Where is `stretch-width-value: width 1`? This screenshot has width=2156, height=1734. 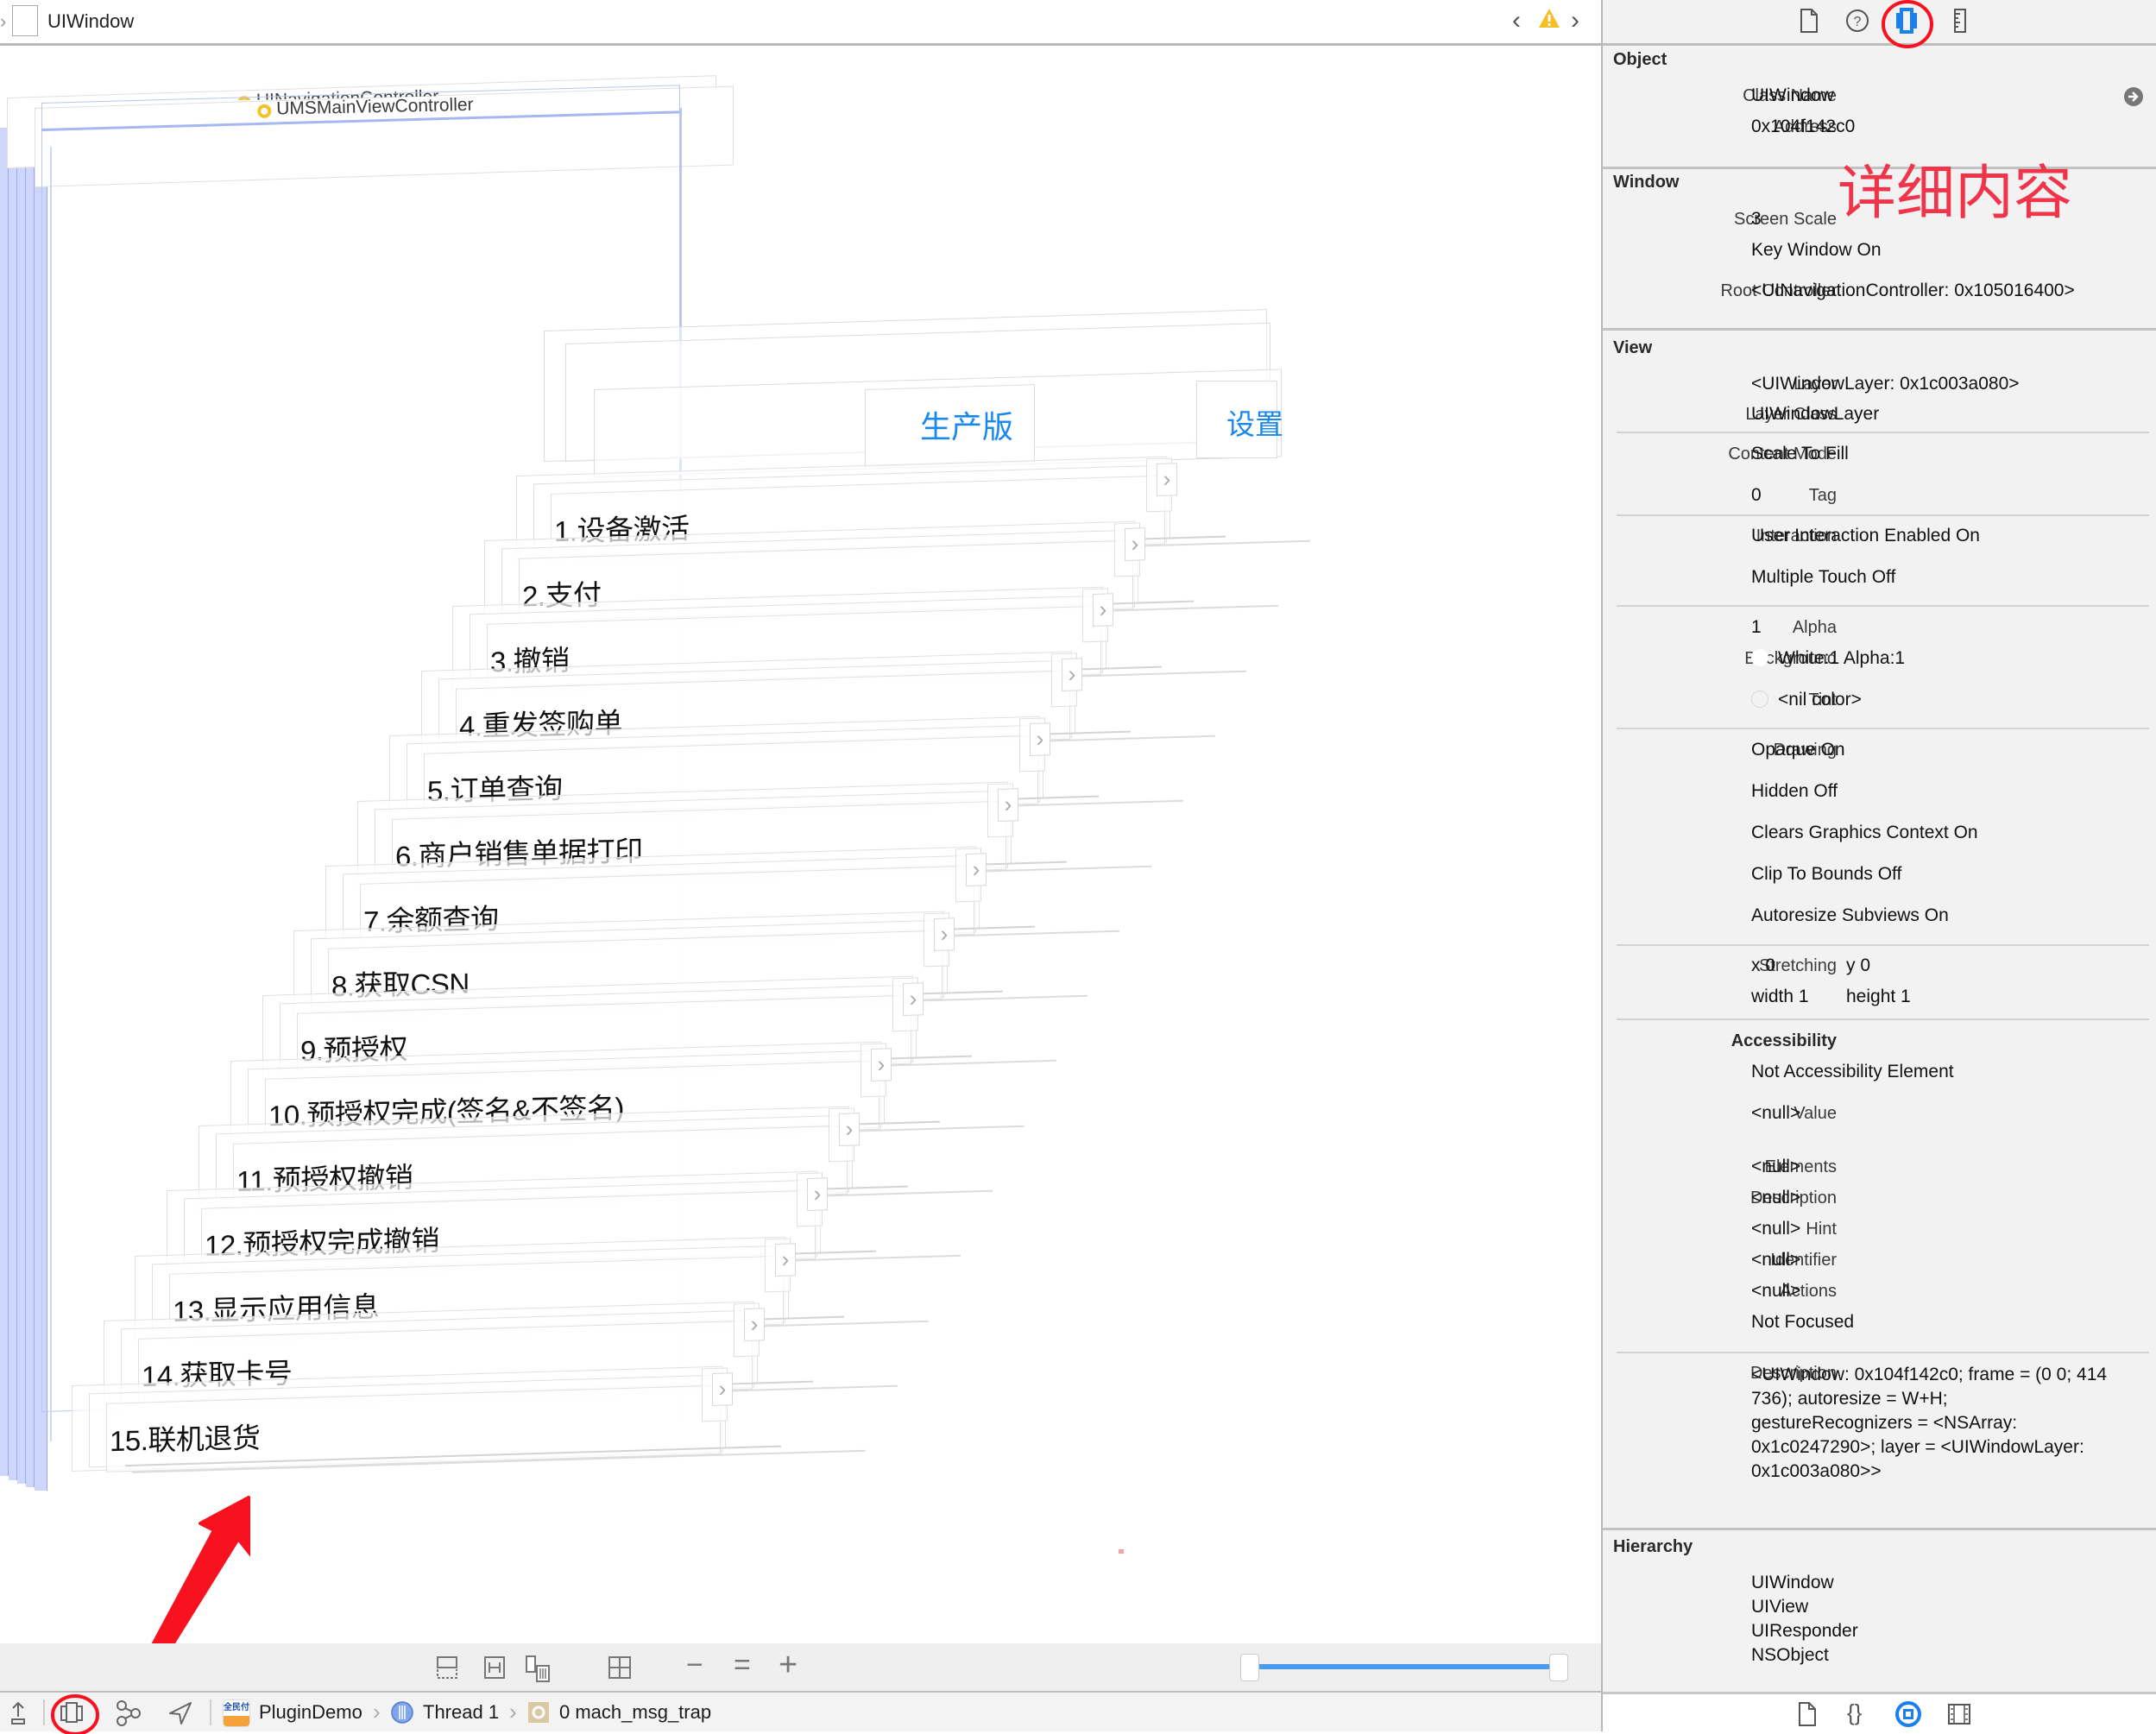
stretch-width-value: width 1 is located at coordinates (1780, 996).